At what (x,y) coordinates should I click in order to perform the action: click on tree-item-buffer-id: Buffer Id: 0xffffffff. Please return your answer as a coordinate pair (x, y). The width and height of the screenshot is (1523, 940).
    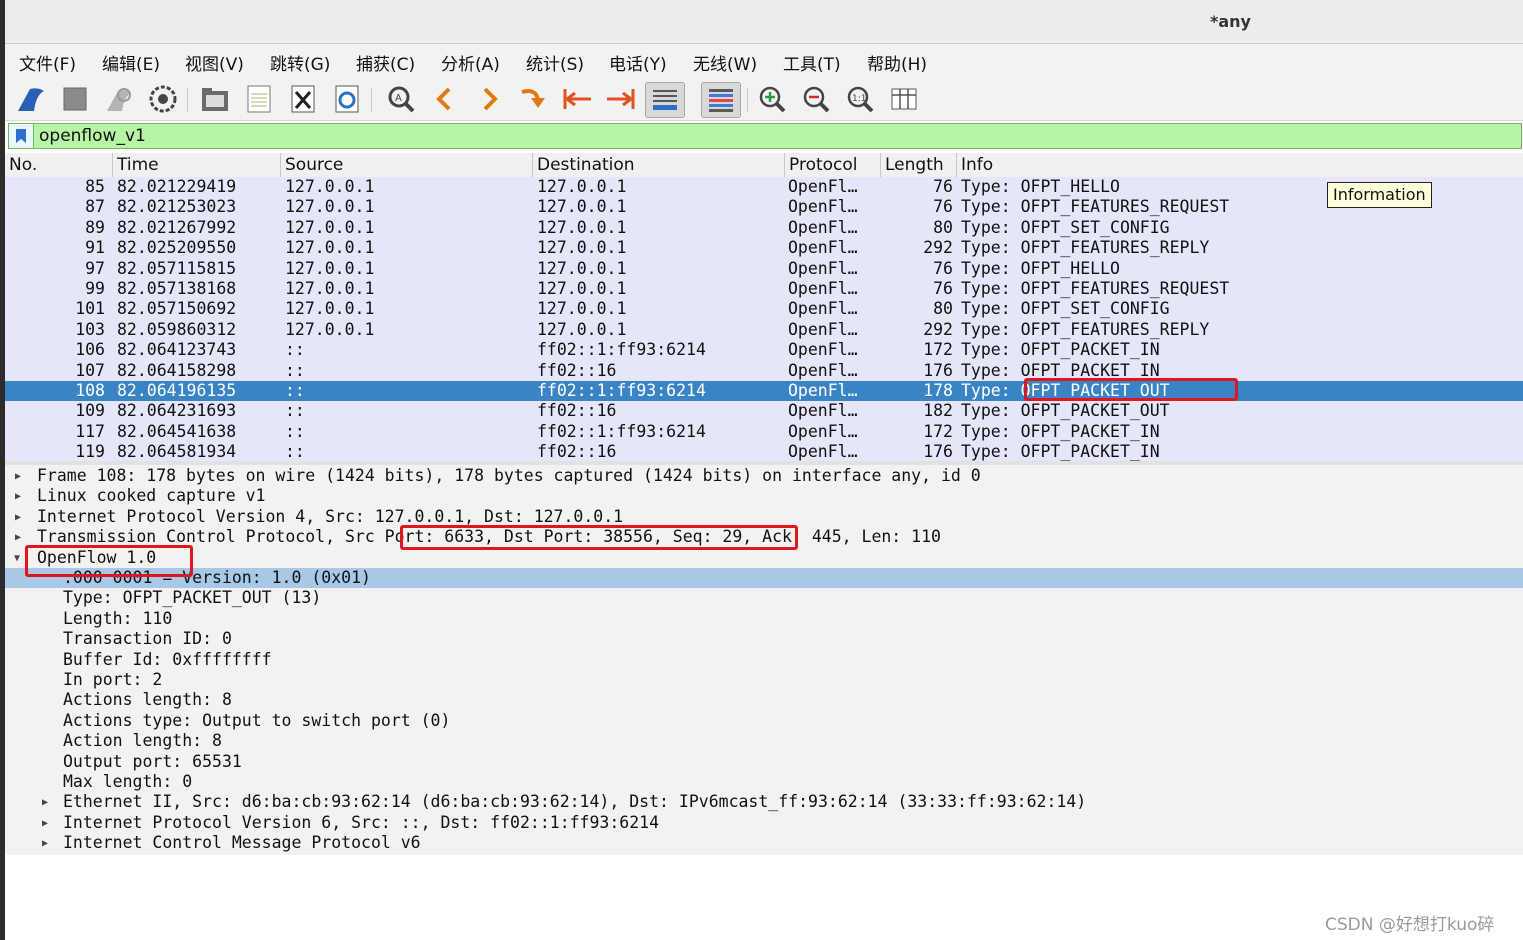
    Looking at the image, I should click on (764, 660).